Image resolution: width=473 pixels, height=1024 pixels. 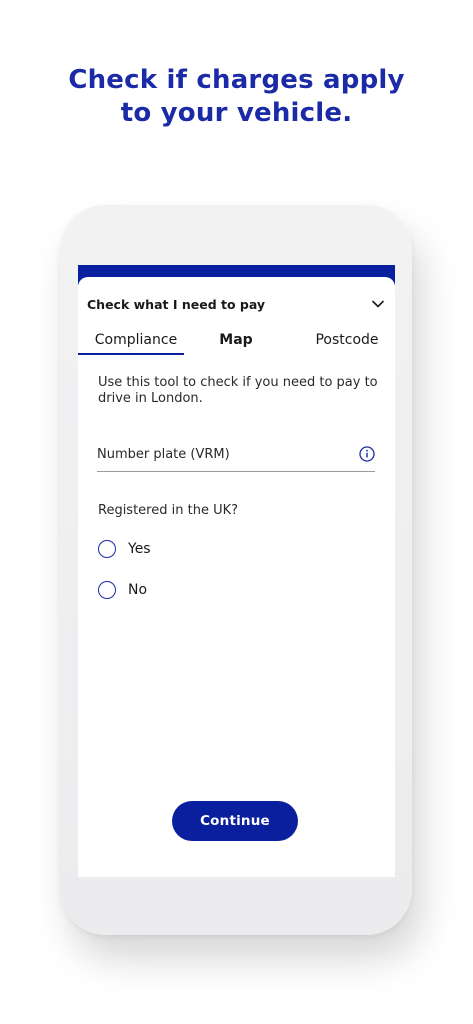 What do you see at coordinates (122, 590) in the screenshot?
I see `radio-option-no: No` at bounding box center [122, 590].